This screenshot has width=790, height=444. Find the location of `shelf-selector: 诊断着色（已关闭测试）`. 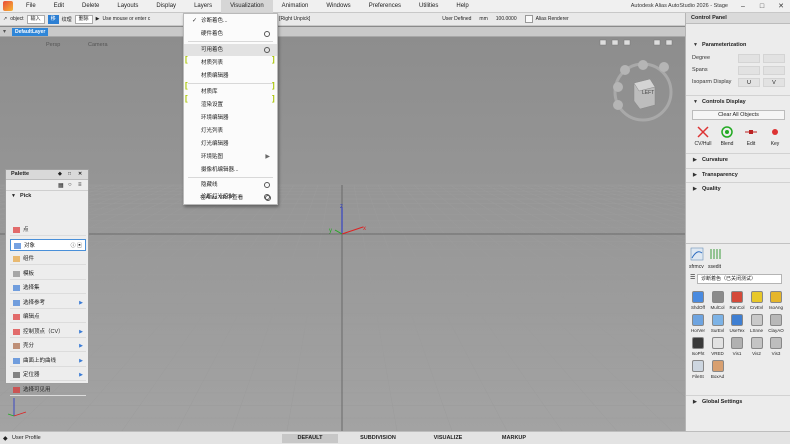

shelf-selector: 诊断着色（已关闭测试） is located at coordinates (739, 279).